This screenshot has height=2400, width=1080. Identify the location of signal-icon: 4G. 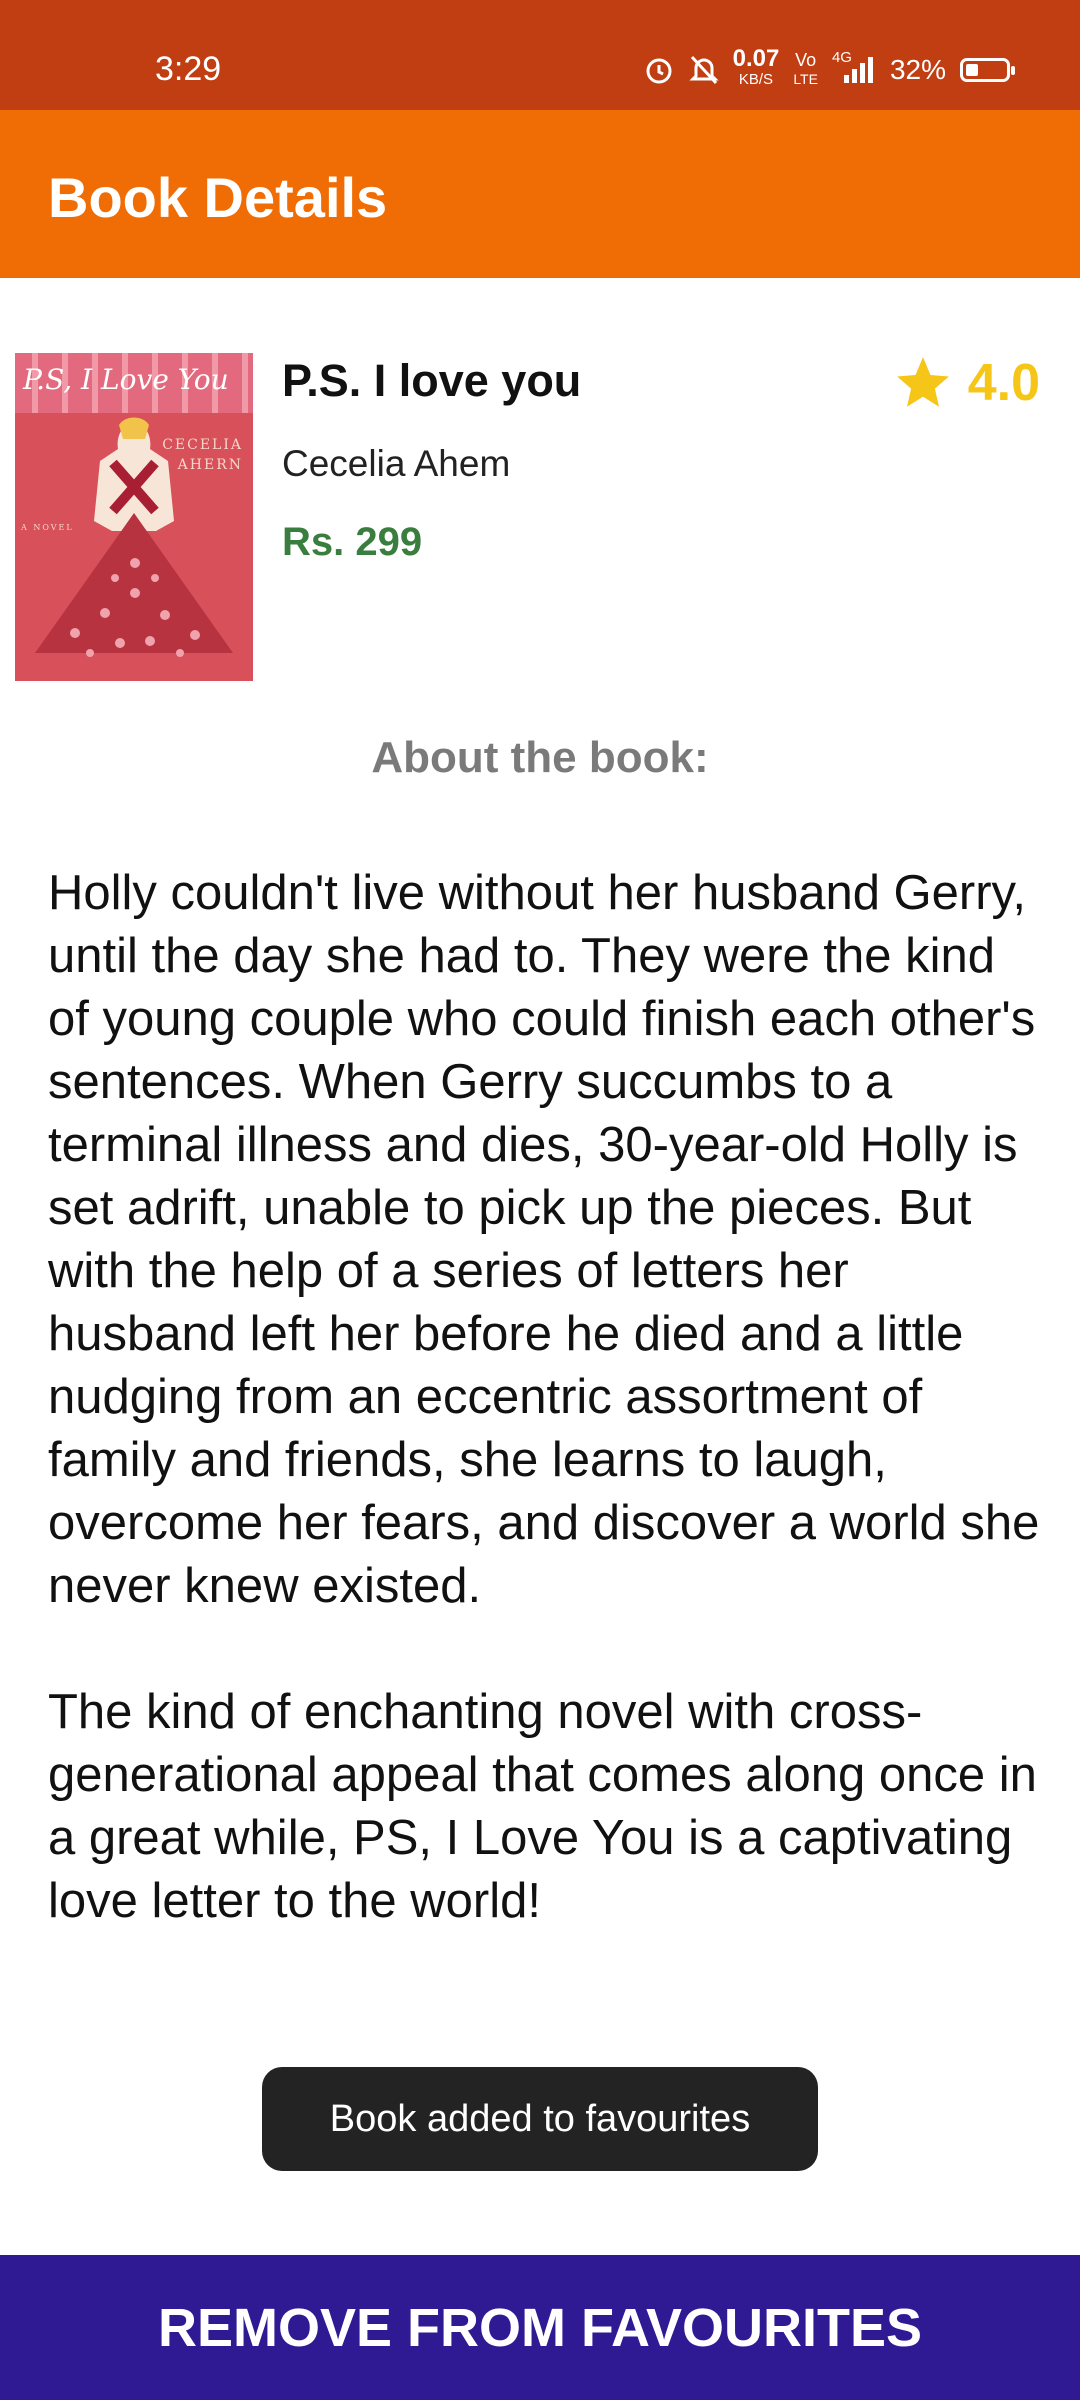
(854, 67).